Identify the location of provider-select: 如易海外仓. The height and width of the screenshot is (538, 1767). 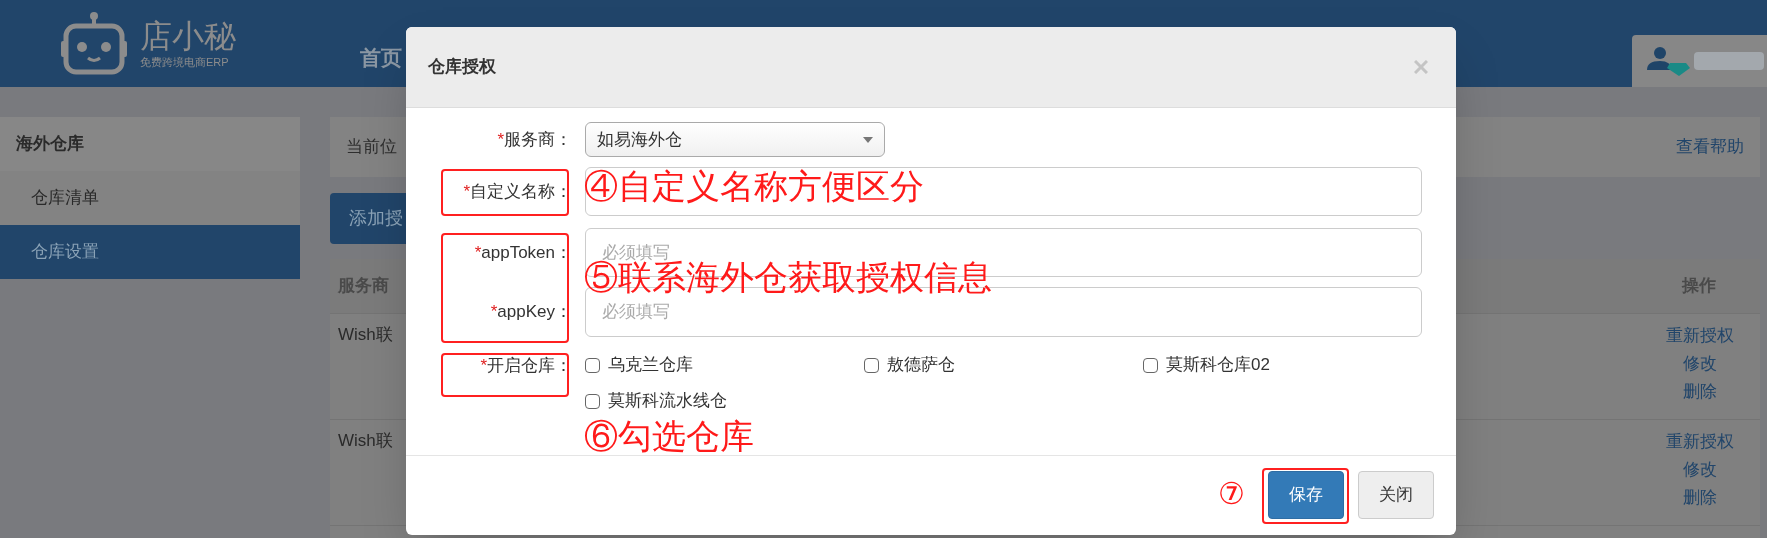
(735, 139).